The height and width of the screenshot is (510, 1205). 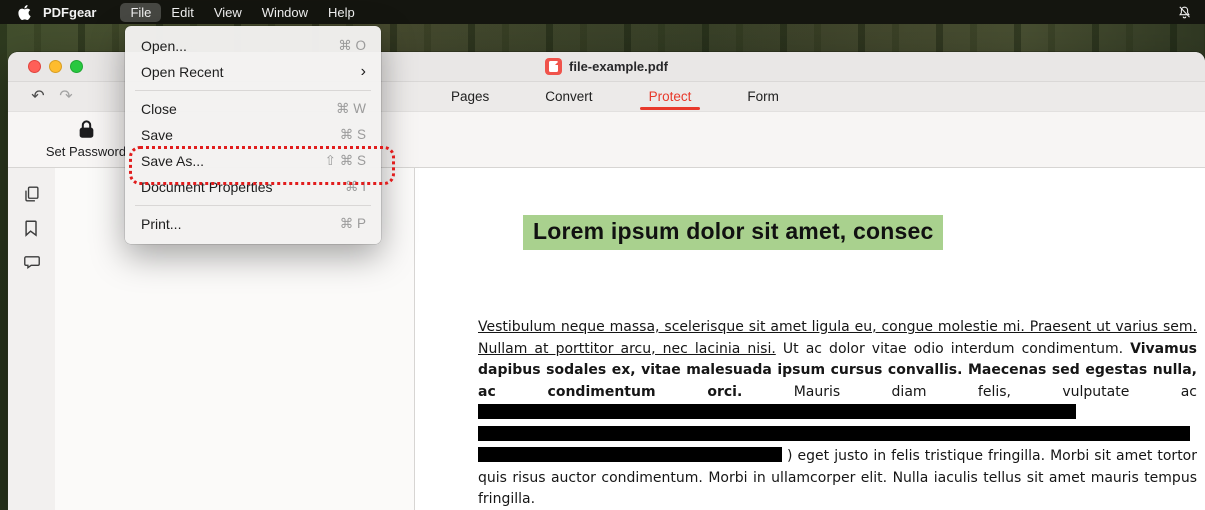 What do you see at coordinates (670, 96) in the screenshot?
I see `tab-protect: Protect` at bounding box center [670, 96].